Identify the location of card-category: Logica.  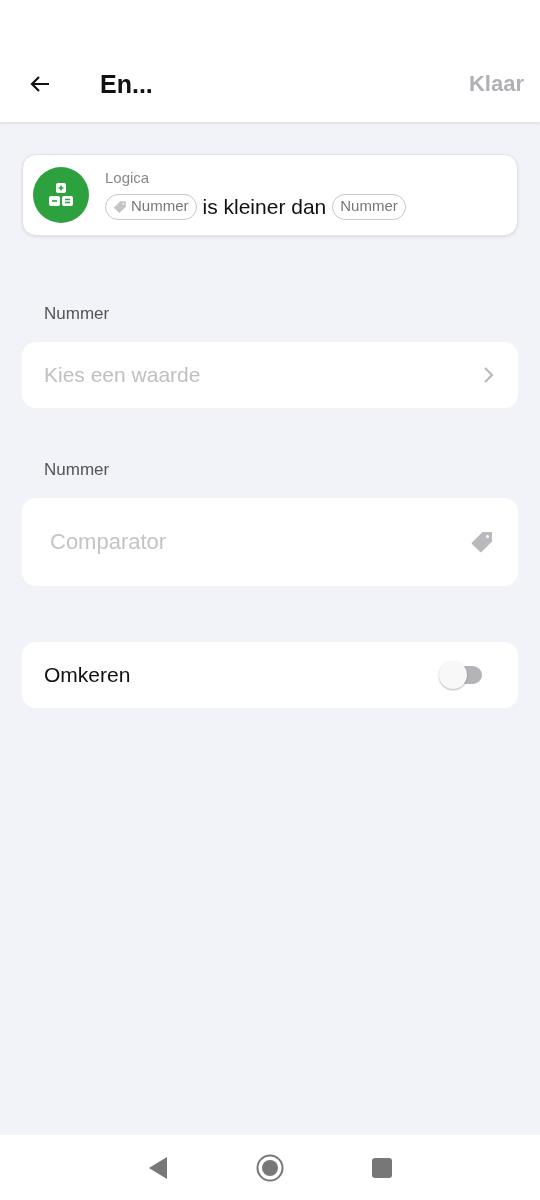
(128, 177).